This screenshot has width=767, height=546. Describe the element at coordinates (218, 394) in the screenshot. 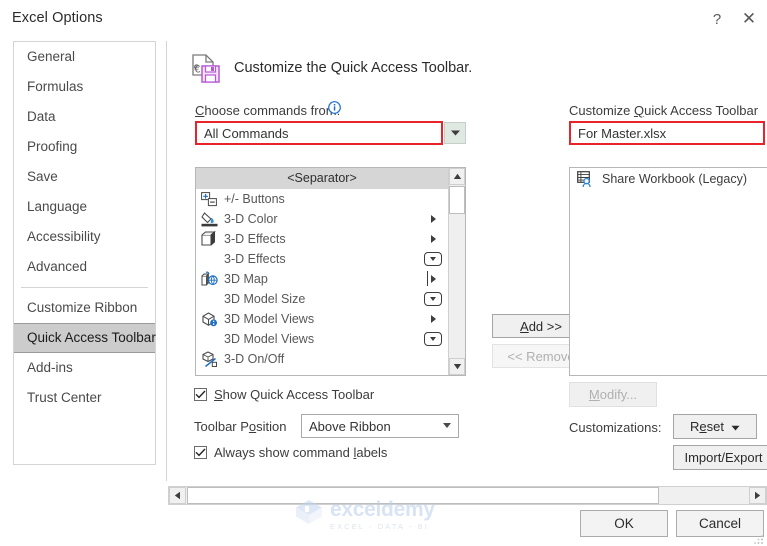

I see `show-qat-accesskey: S` at that location.